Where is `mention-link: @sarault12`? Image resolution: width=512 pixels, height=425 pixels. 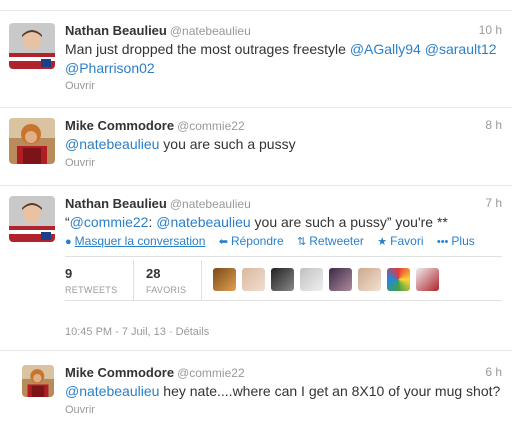 mention-link: @sarault12 is located at coordinates (461, 49).